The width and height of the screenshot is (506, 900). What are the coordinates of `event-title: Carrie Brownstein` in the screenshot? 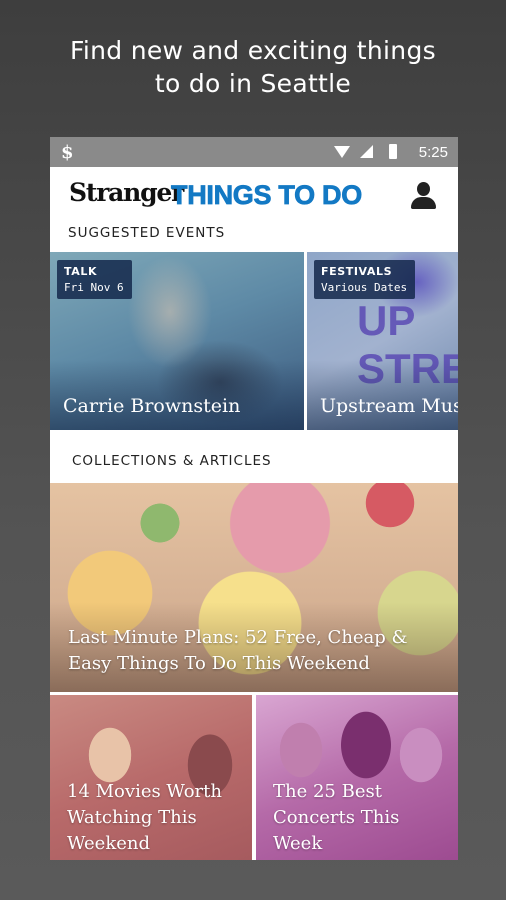 It's located at (152, 406).